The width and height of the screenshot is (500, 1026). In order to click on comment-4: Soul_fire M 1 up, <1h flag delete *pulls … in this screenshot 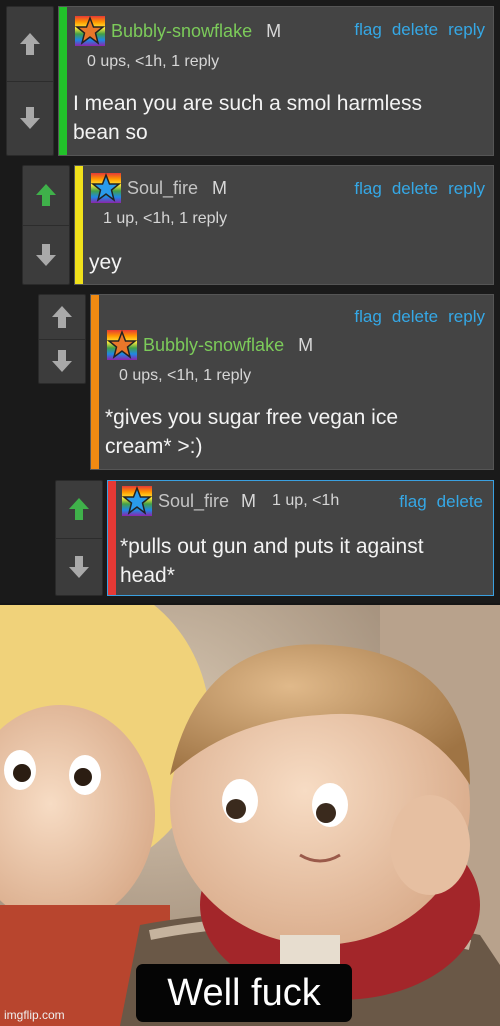, I will do `click(274, 538)`.